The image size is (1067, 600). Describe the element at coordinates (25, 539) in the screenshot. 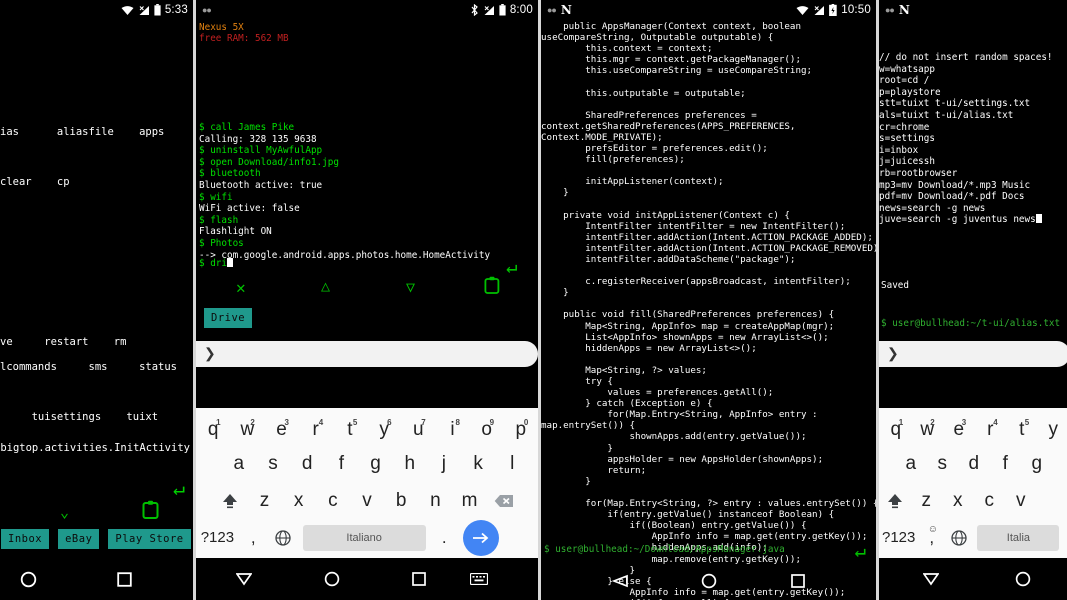

I see `app-chip-inbox: Inbox` at that location.